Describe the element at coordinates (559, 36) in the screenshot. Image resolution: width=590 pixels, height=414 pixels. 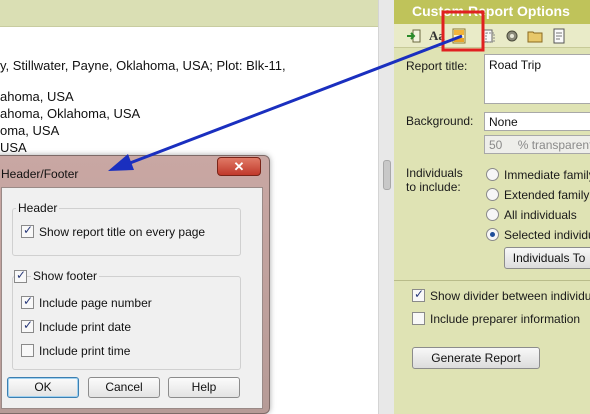
I see `preview-icon` at that location.